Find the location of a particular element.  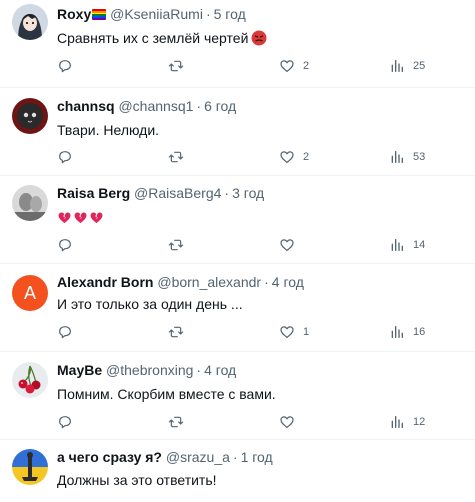

views-button: 53 is located at coordinates (407, 157).